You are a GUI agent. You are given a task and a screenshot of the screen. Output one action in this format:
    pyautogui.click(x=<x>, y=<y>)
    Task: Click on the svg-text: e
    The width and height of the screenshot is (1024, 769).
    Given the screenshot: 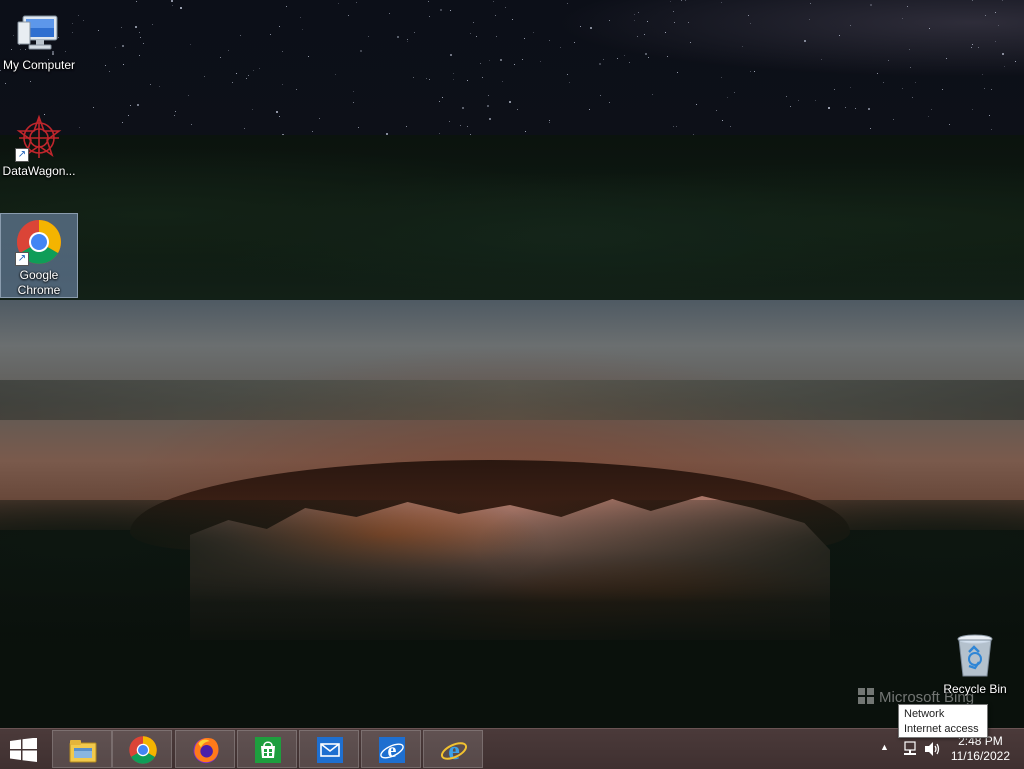 What is the action you would take?
    pyautogui.click(x=392, y=751)
    